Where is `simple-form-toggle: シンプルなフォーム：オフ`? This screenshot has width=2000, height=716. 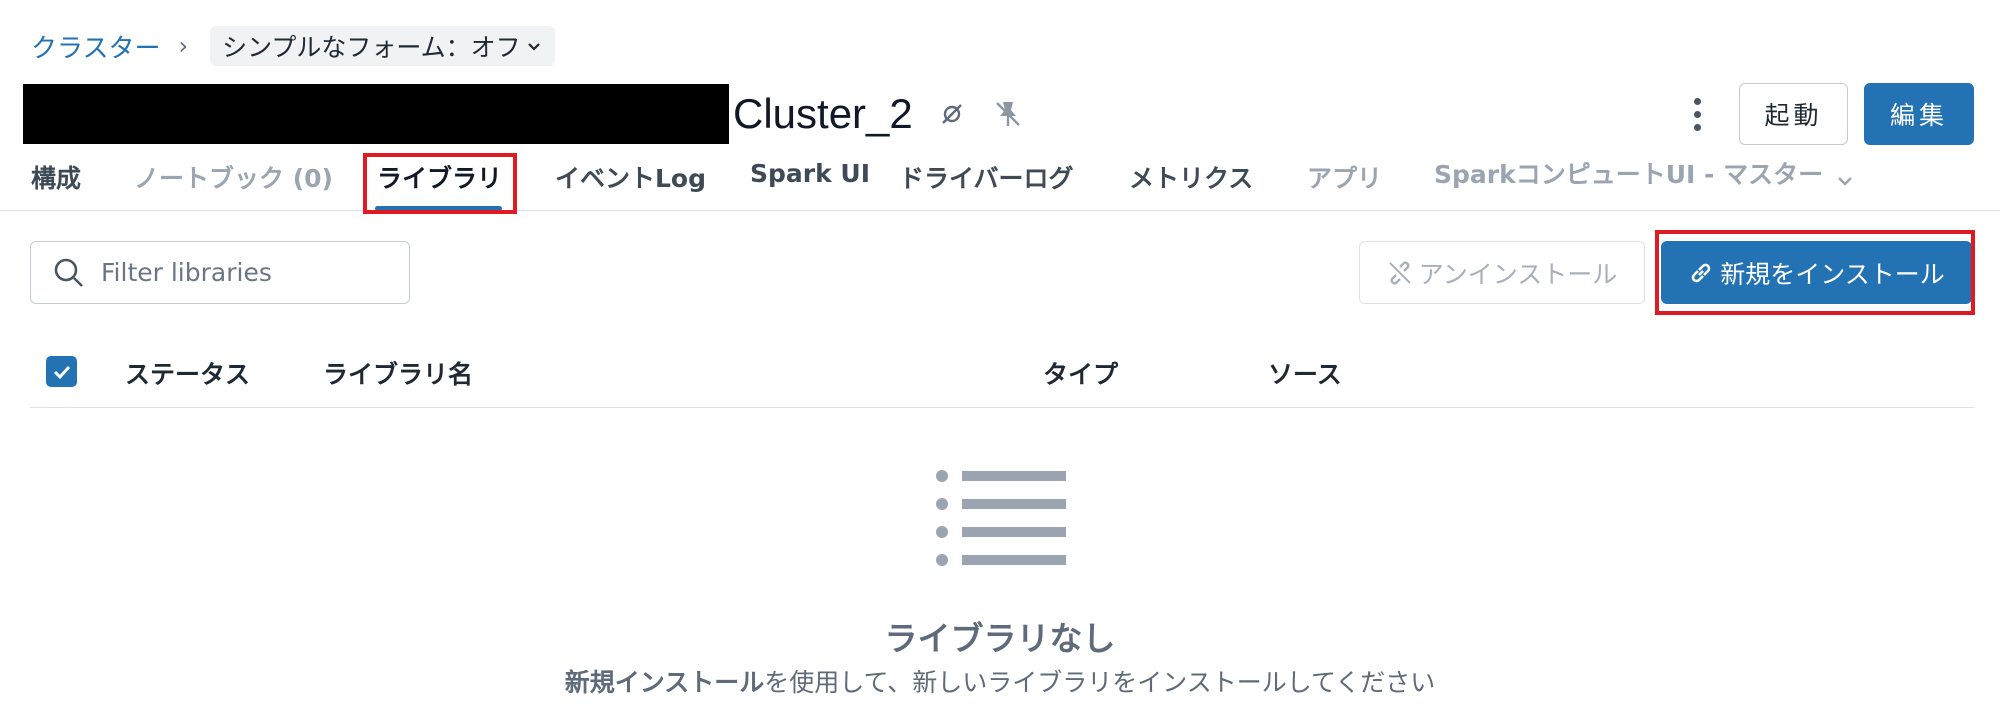
simple-form-toggle: シンプルなフォーム：オフ is located at coordinates (382, 46).